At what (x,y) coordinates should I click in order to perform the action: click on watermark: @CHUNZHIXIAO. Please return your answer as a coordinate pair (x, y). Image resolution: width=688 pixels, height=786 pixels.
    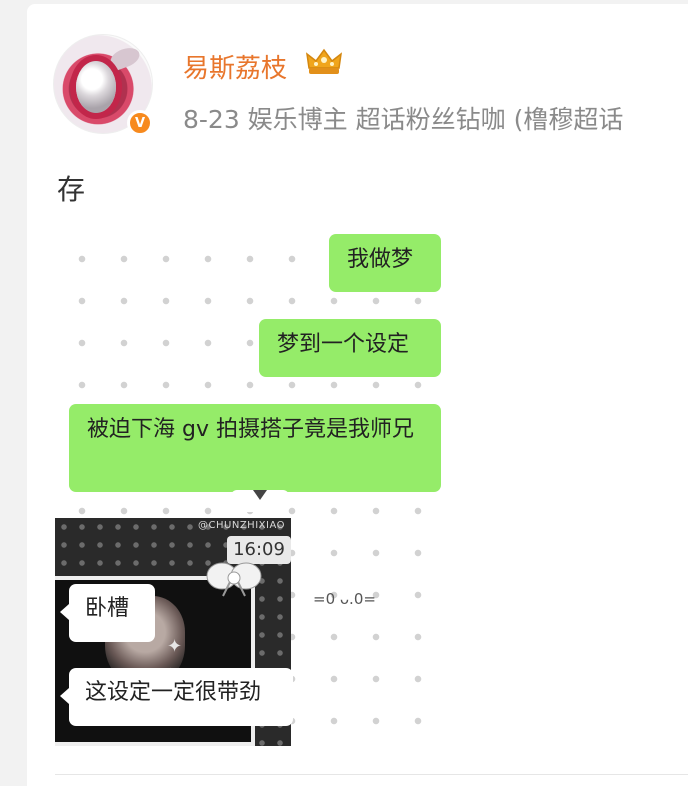
    Looking at the image, I should click on (241, 525).